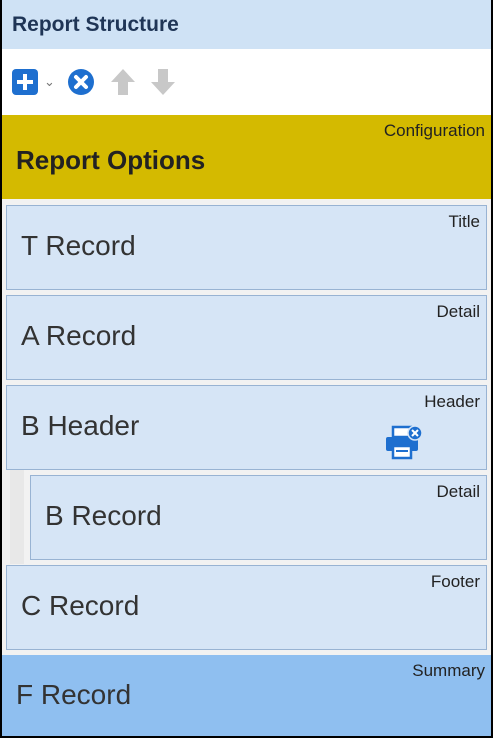  I want to click on chevron-down-icon: ⌄, so click(49, 81).